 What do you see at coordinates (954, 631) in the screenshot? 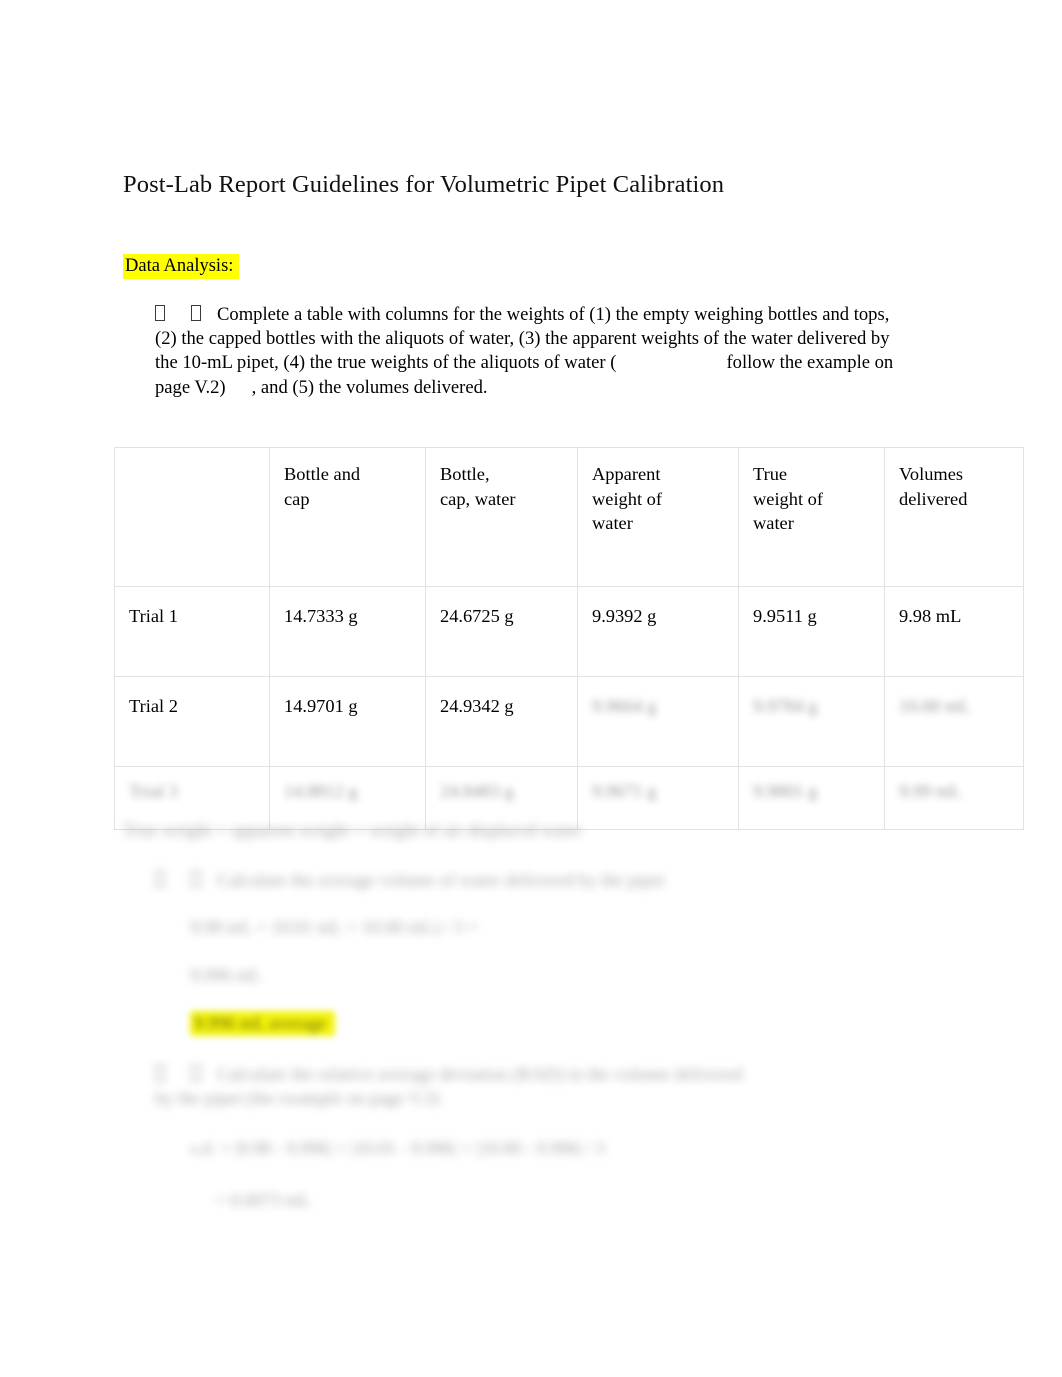
I see `table-cell-volume-delivered: 9.98 mL` at bounding box center [954, 631].